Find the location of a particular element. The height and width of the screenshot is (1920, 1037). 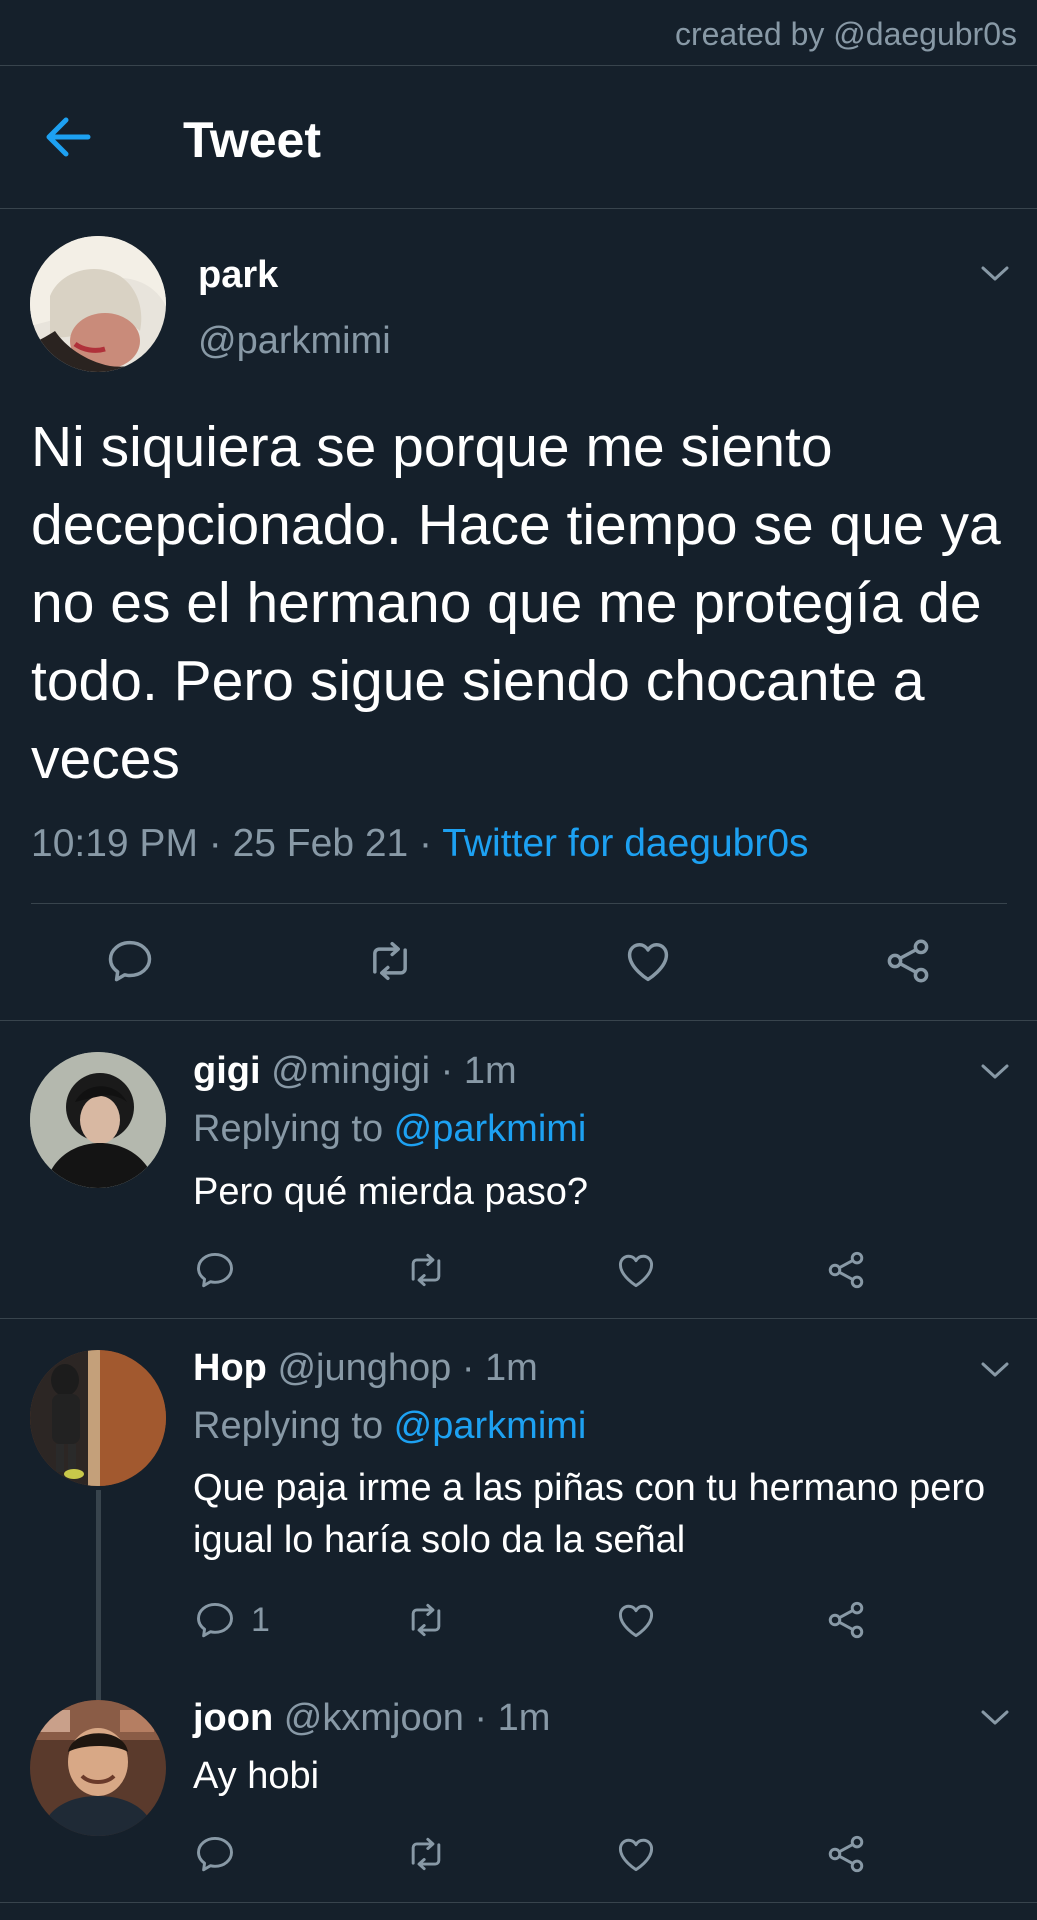

reply-header: Hop @junghop · 1m is located at coordinates (365, 1368).